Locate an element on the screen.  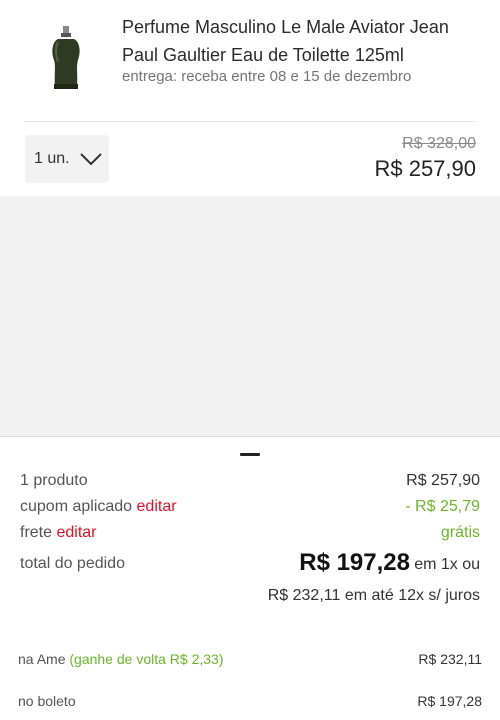
divider is located at coordinates (250, 121).